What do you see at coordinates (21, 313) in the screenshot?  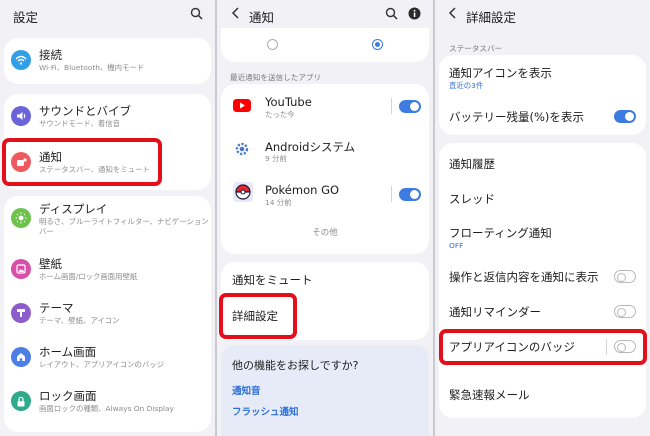 I see `theme-icon` at bounding box center [21, 313].